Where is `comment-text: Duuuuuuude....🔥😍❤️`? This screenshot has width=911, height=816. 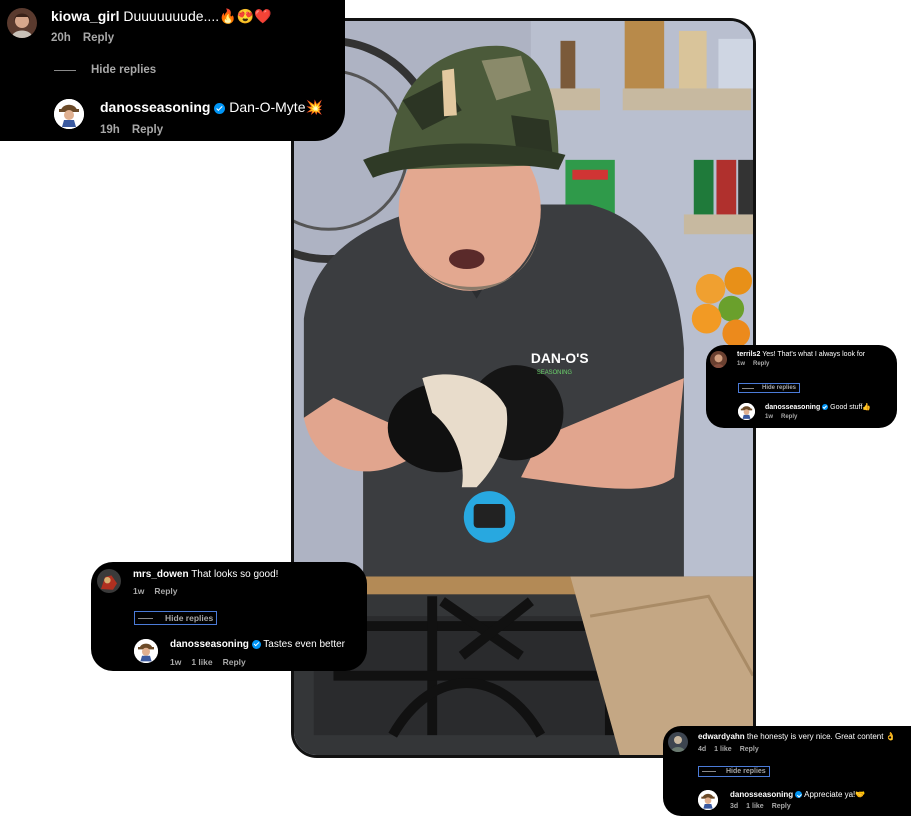 comment-text: Duuuuuuude....🔥😍❤️ is located at coordinates (197, 16).